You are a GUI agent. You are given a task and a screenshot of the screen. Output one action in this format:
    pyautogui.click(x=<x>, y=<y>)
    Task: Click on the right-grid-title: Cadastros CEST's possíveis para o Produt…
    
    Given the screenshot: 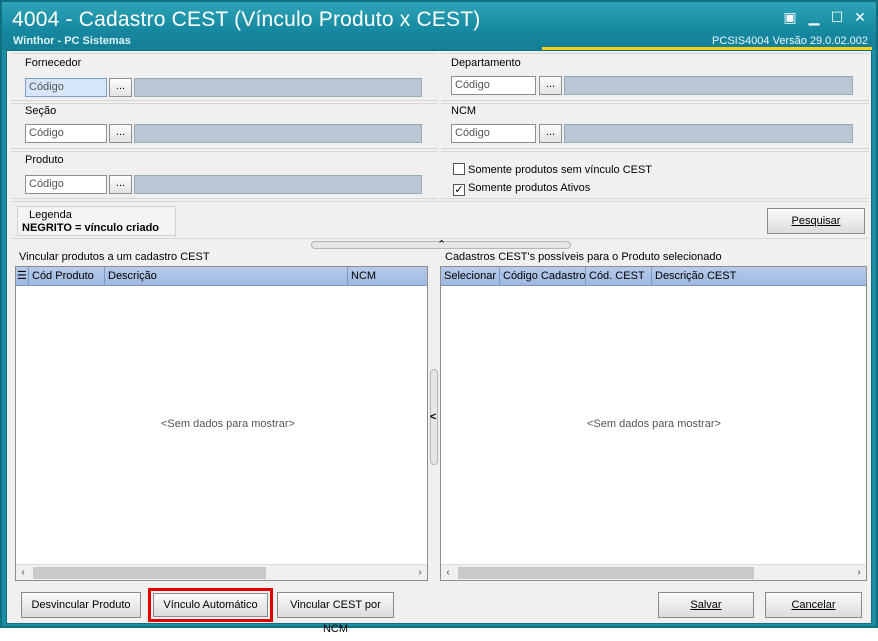 What is the action you would take?
    pyautogui.click(x=583, y=257)
    